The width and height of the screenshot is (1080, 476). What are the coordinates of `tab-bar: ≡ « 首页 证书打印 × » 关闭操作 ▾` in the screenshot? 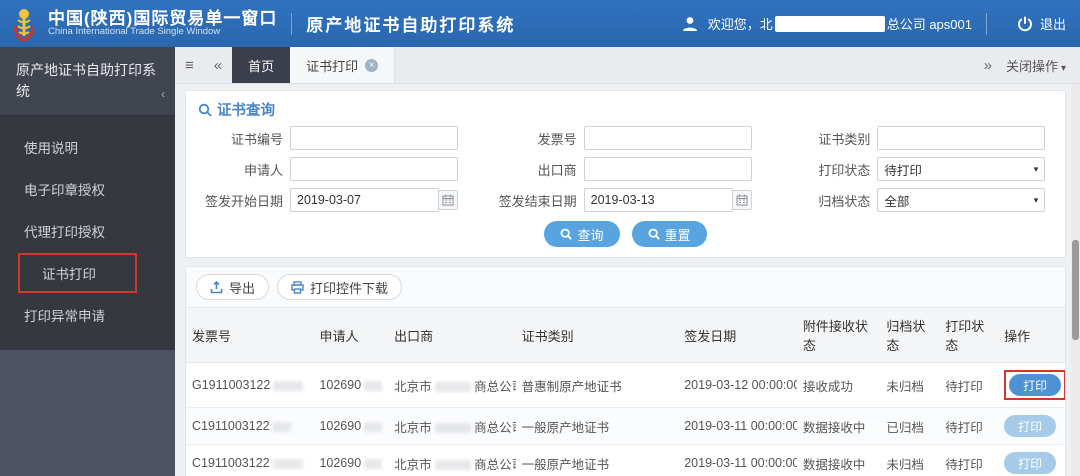 It's located at (627, 65).